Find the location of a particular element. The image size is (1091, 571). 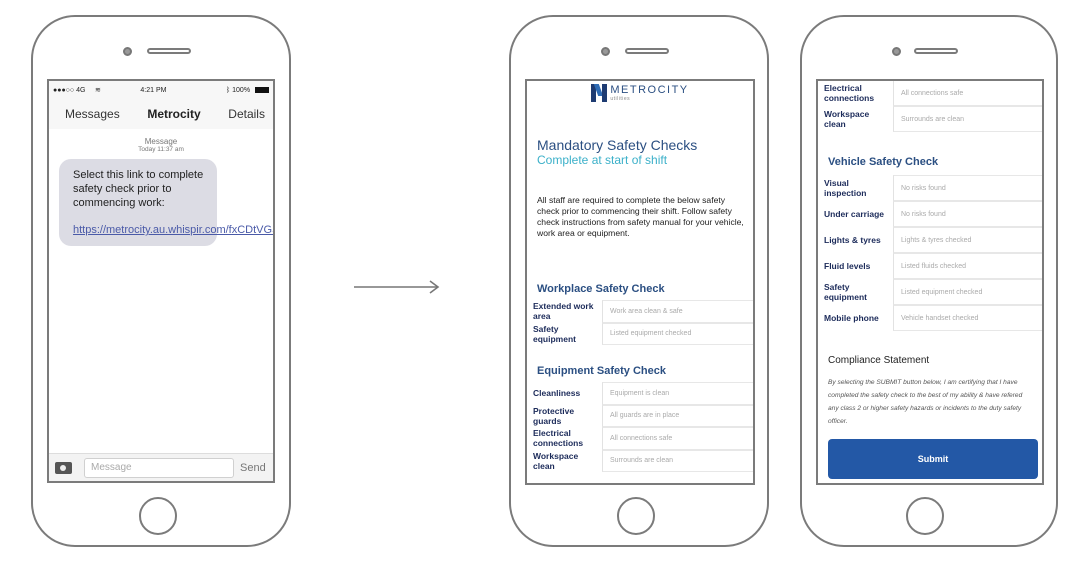

vehicle-section-title: Vehicle Safety Check is located at coordinates (883, 162).